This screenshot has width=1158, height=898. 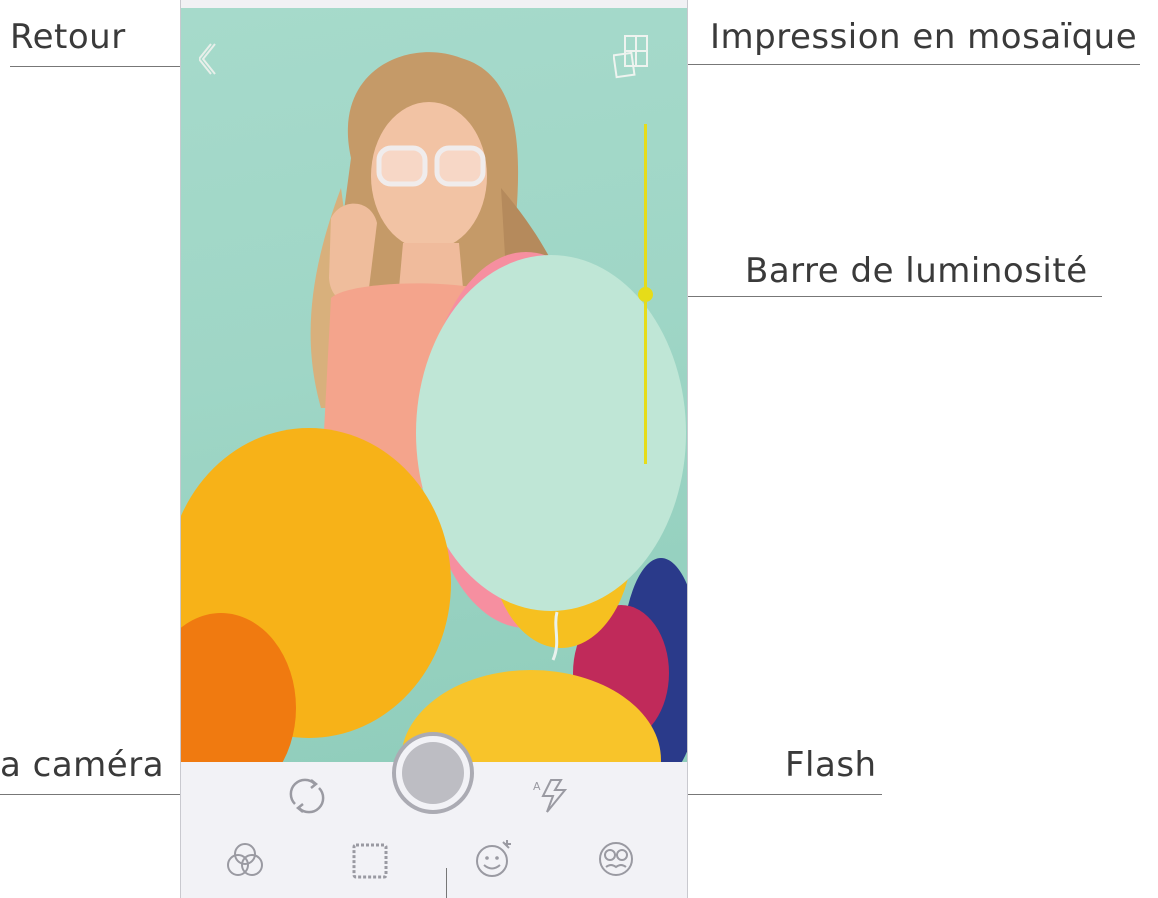 I want to click on callout-back: Retour, so click(x=68, y=37).